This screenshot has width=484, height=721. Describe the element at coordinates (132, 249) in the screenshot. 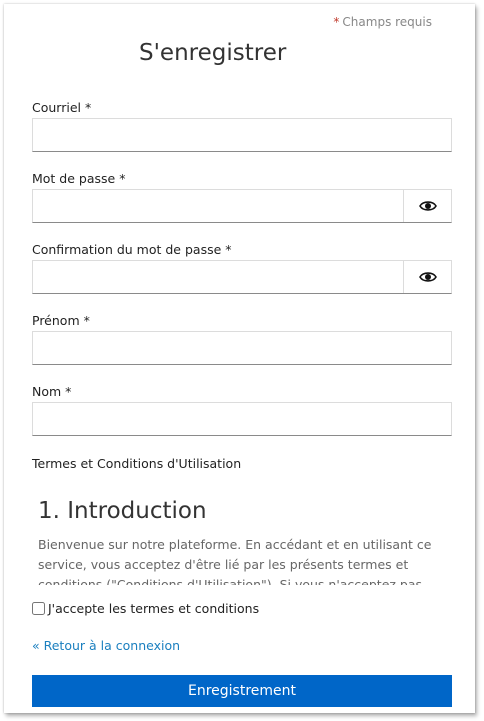

I see `password-confirm-label: Confirmation du mot de passe *` at that location.